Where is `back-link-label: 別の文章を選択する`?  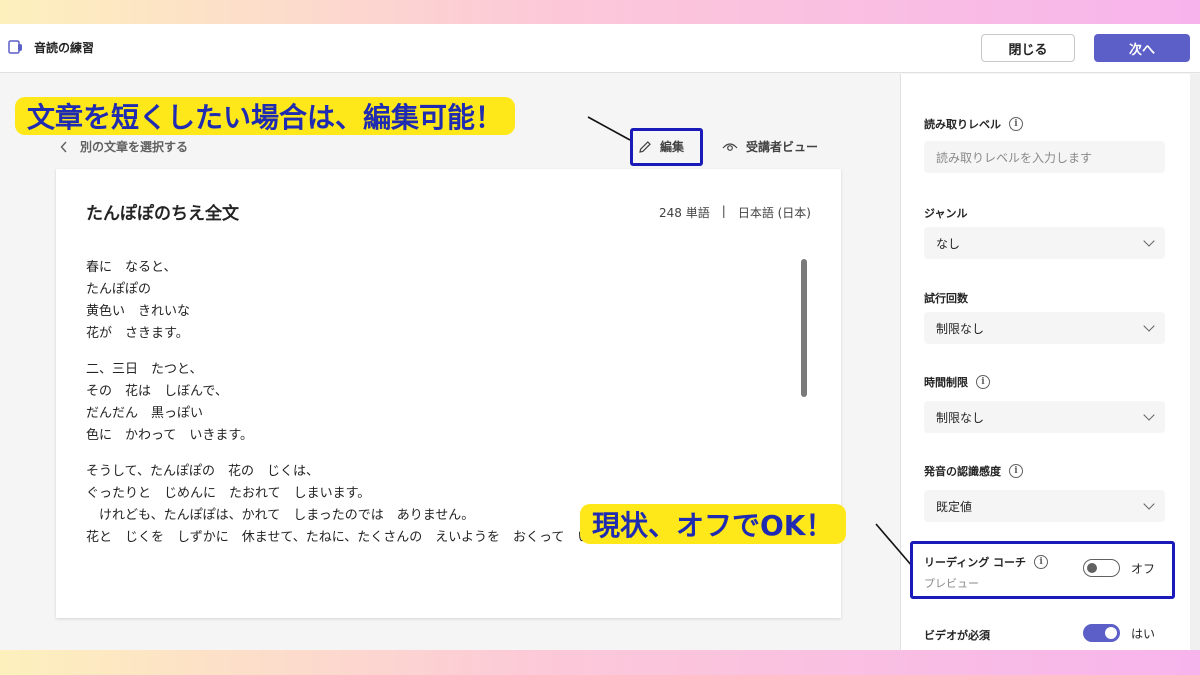
back-link-label: 別の文章を選択する is located at coordinates (134, 147).